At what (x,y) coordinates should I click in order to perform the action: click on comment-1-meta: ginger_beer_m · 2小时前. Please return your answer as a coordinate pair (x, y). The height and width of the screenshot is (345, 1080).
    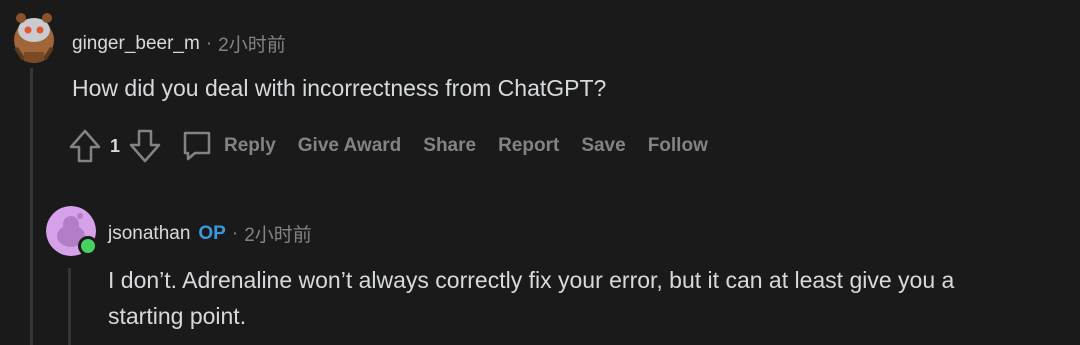
    Looking at the image, I should click on (179, 43).